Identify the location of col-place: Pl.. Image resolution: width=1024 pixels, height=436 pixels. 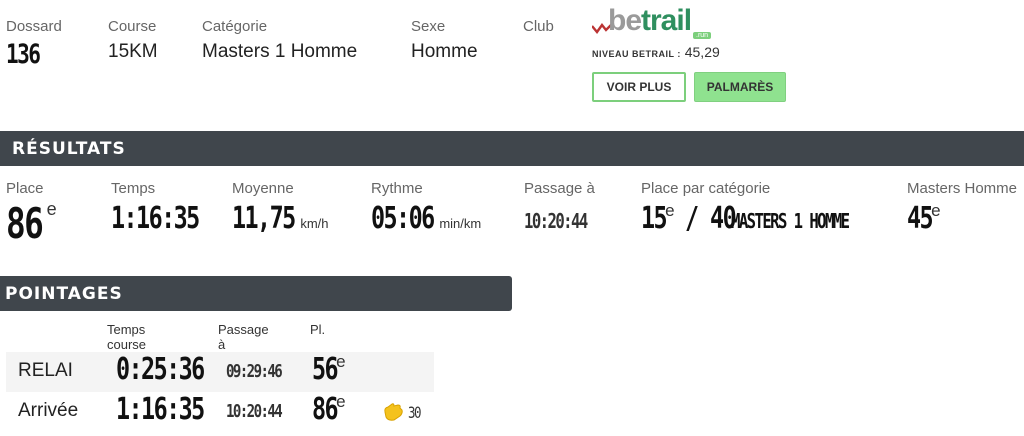
(318, 329).